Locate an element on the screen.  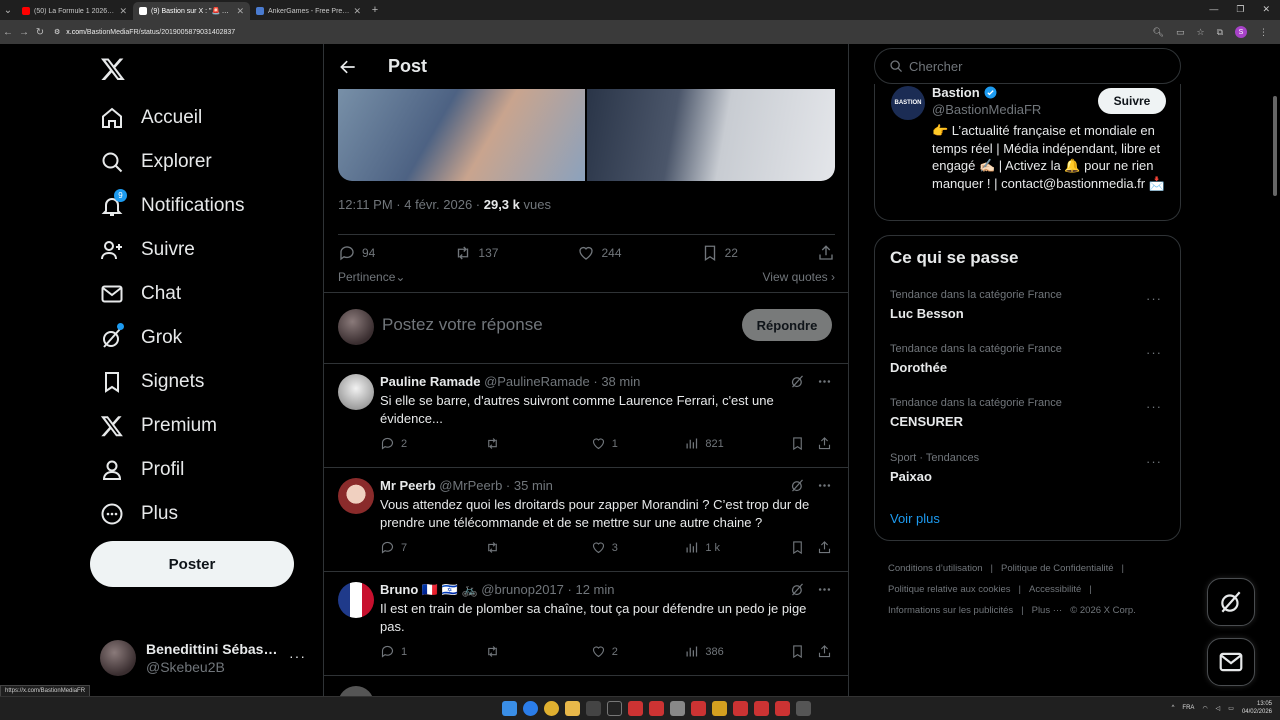
nav-item-bookmarks: Signets is located at coordinates (200, 382).